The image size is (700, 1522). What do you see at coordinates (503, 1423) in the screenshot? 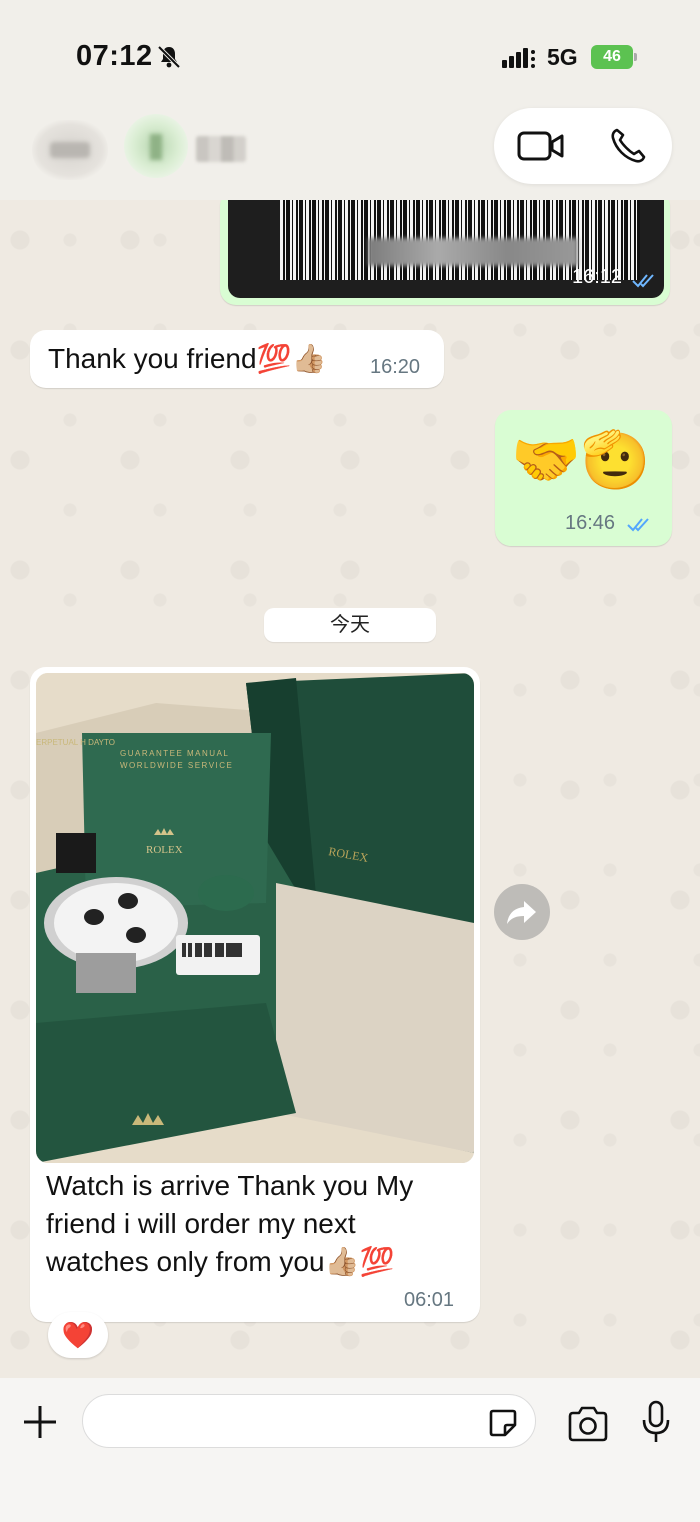
I see `sticker-icon` at bounding box center [503, 1423].